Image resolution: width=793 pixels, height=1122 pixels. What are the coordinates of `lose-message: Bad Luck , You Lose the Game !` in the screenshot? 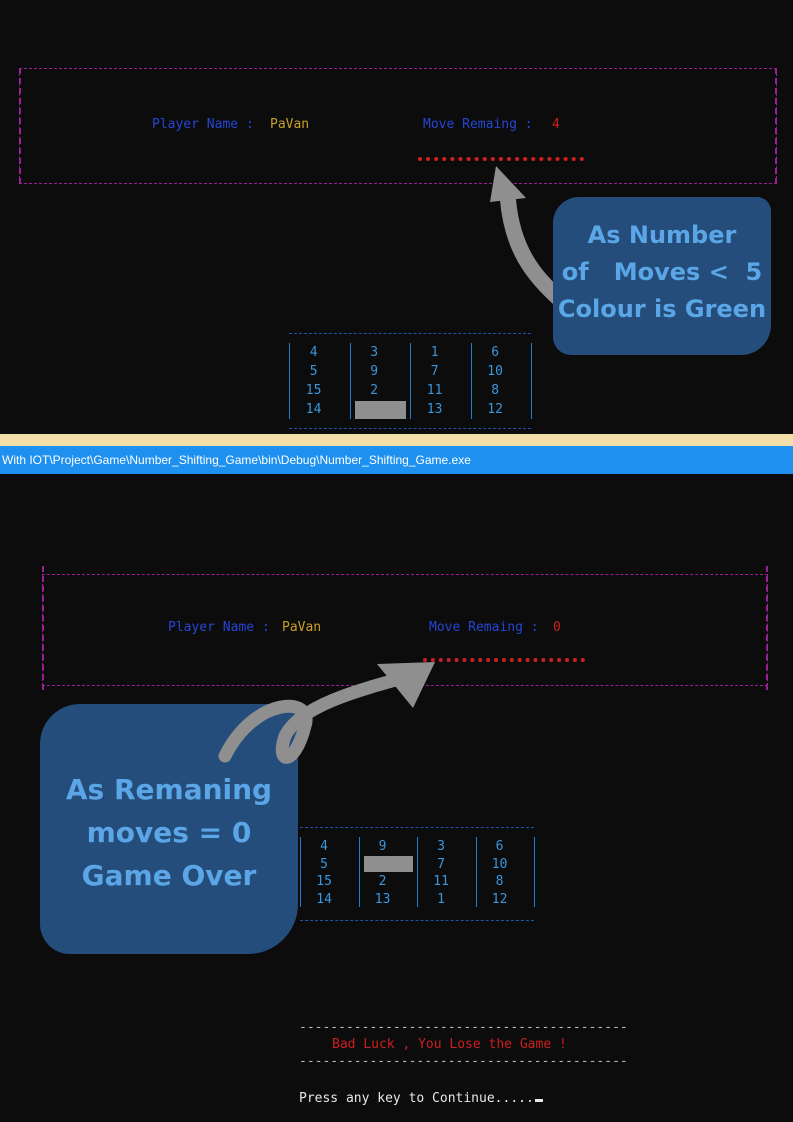 It's located at (449, 1044).